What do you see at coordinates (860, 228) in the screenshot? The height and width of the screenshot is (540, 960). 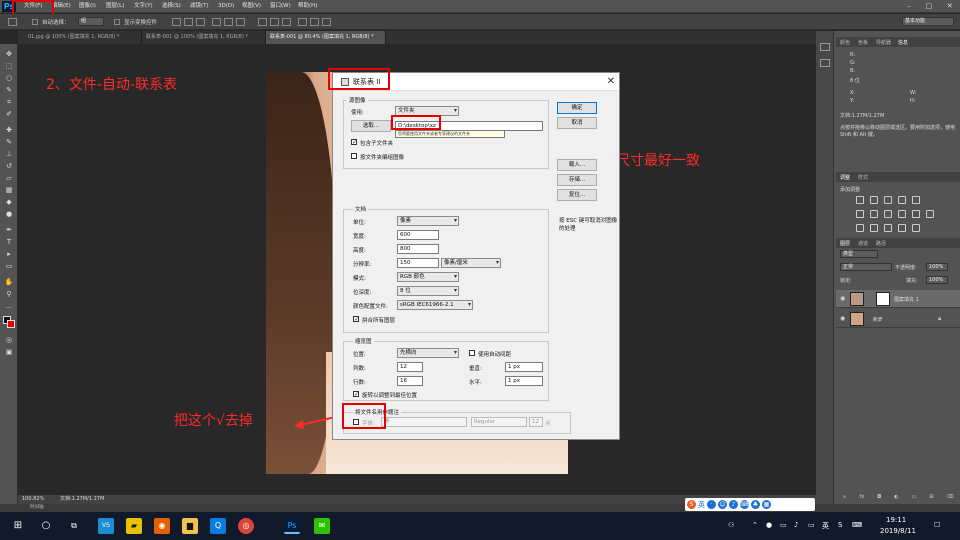 I see `invert-icon` at bounding box center [860, 228].